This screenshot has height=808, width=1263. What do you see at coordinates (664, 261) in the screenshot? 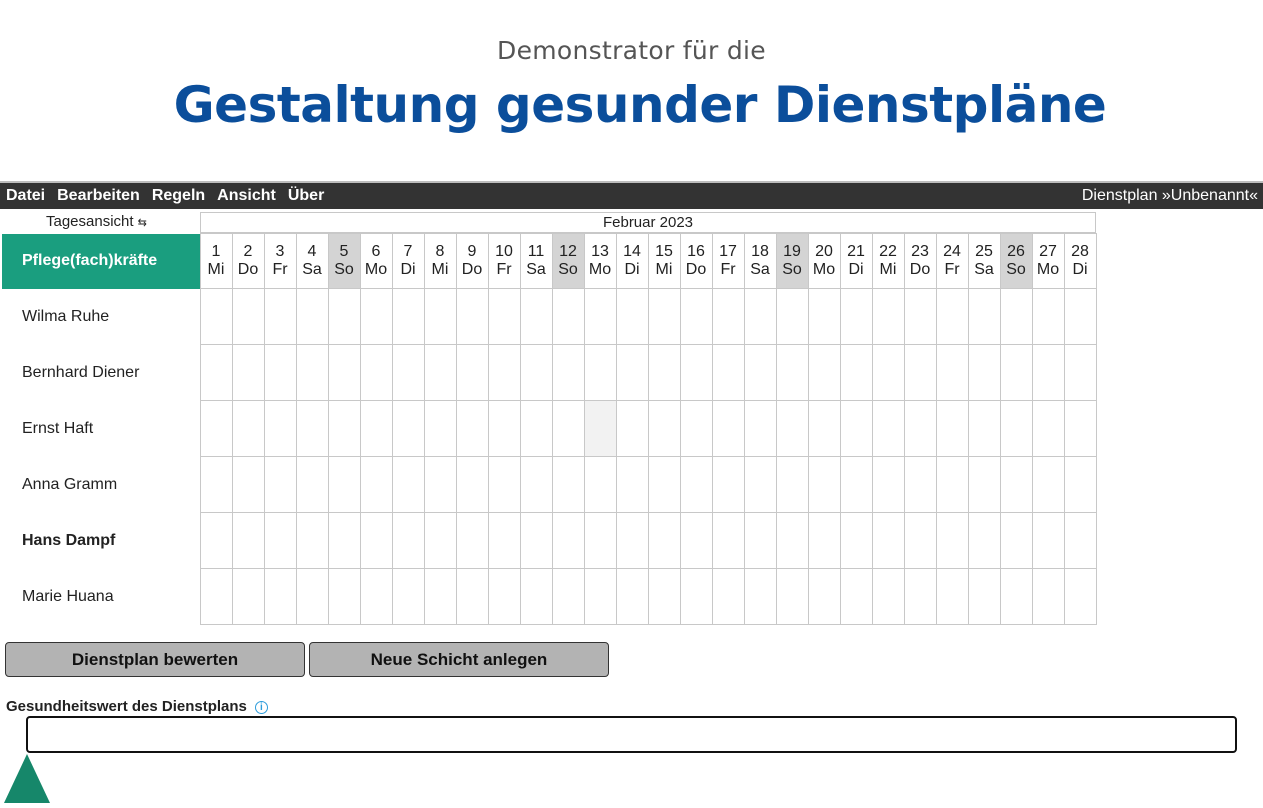
I see `day-header-15: 15 Mi` at bounding box center [664, 261].